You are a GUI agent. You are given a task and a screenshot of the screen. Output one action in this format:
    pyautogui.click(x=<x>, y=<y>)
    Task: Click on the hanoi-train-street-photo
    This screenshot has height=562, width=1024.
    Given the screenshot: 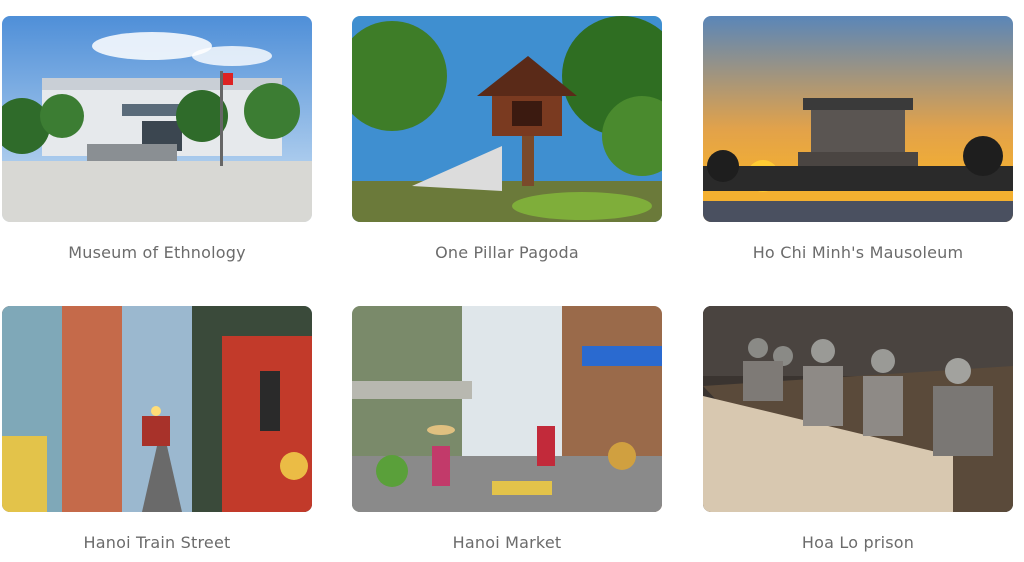 What is the action you would take?
    pyautogui.click(x=157, y=409)
    